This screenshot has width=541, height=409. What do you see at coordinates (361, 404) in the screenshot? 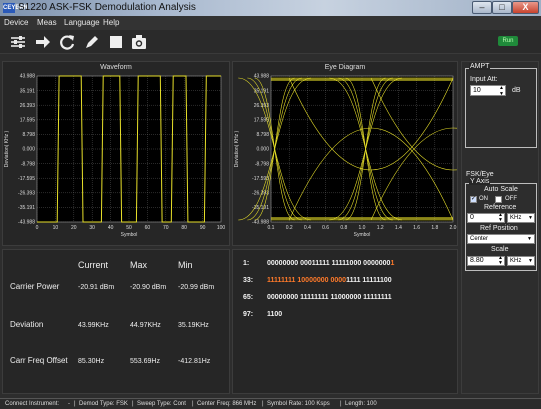
I see `status-length: Length: 100` at bounding box center [361, 404].